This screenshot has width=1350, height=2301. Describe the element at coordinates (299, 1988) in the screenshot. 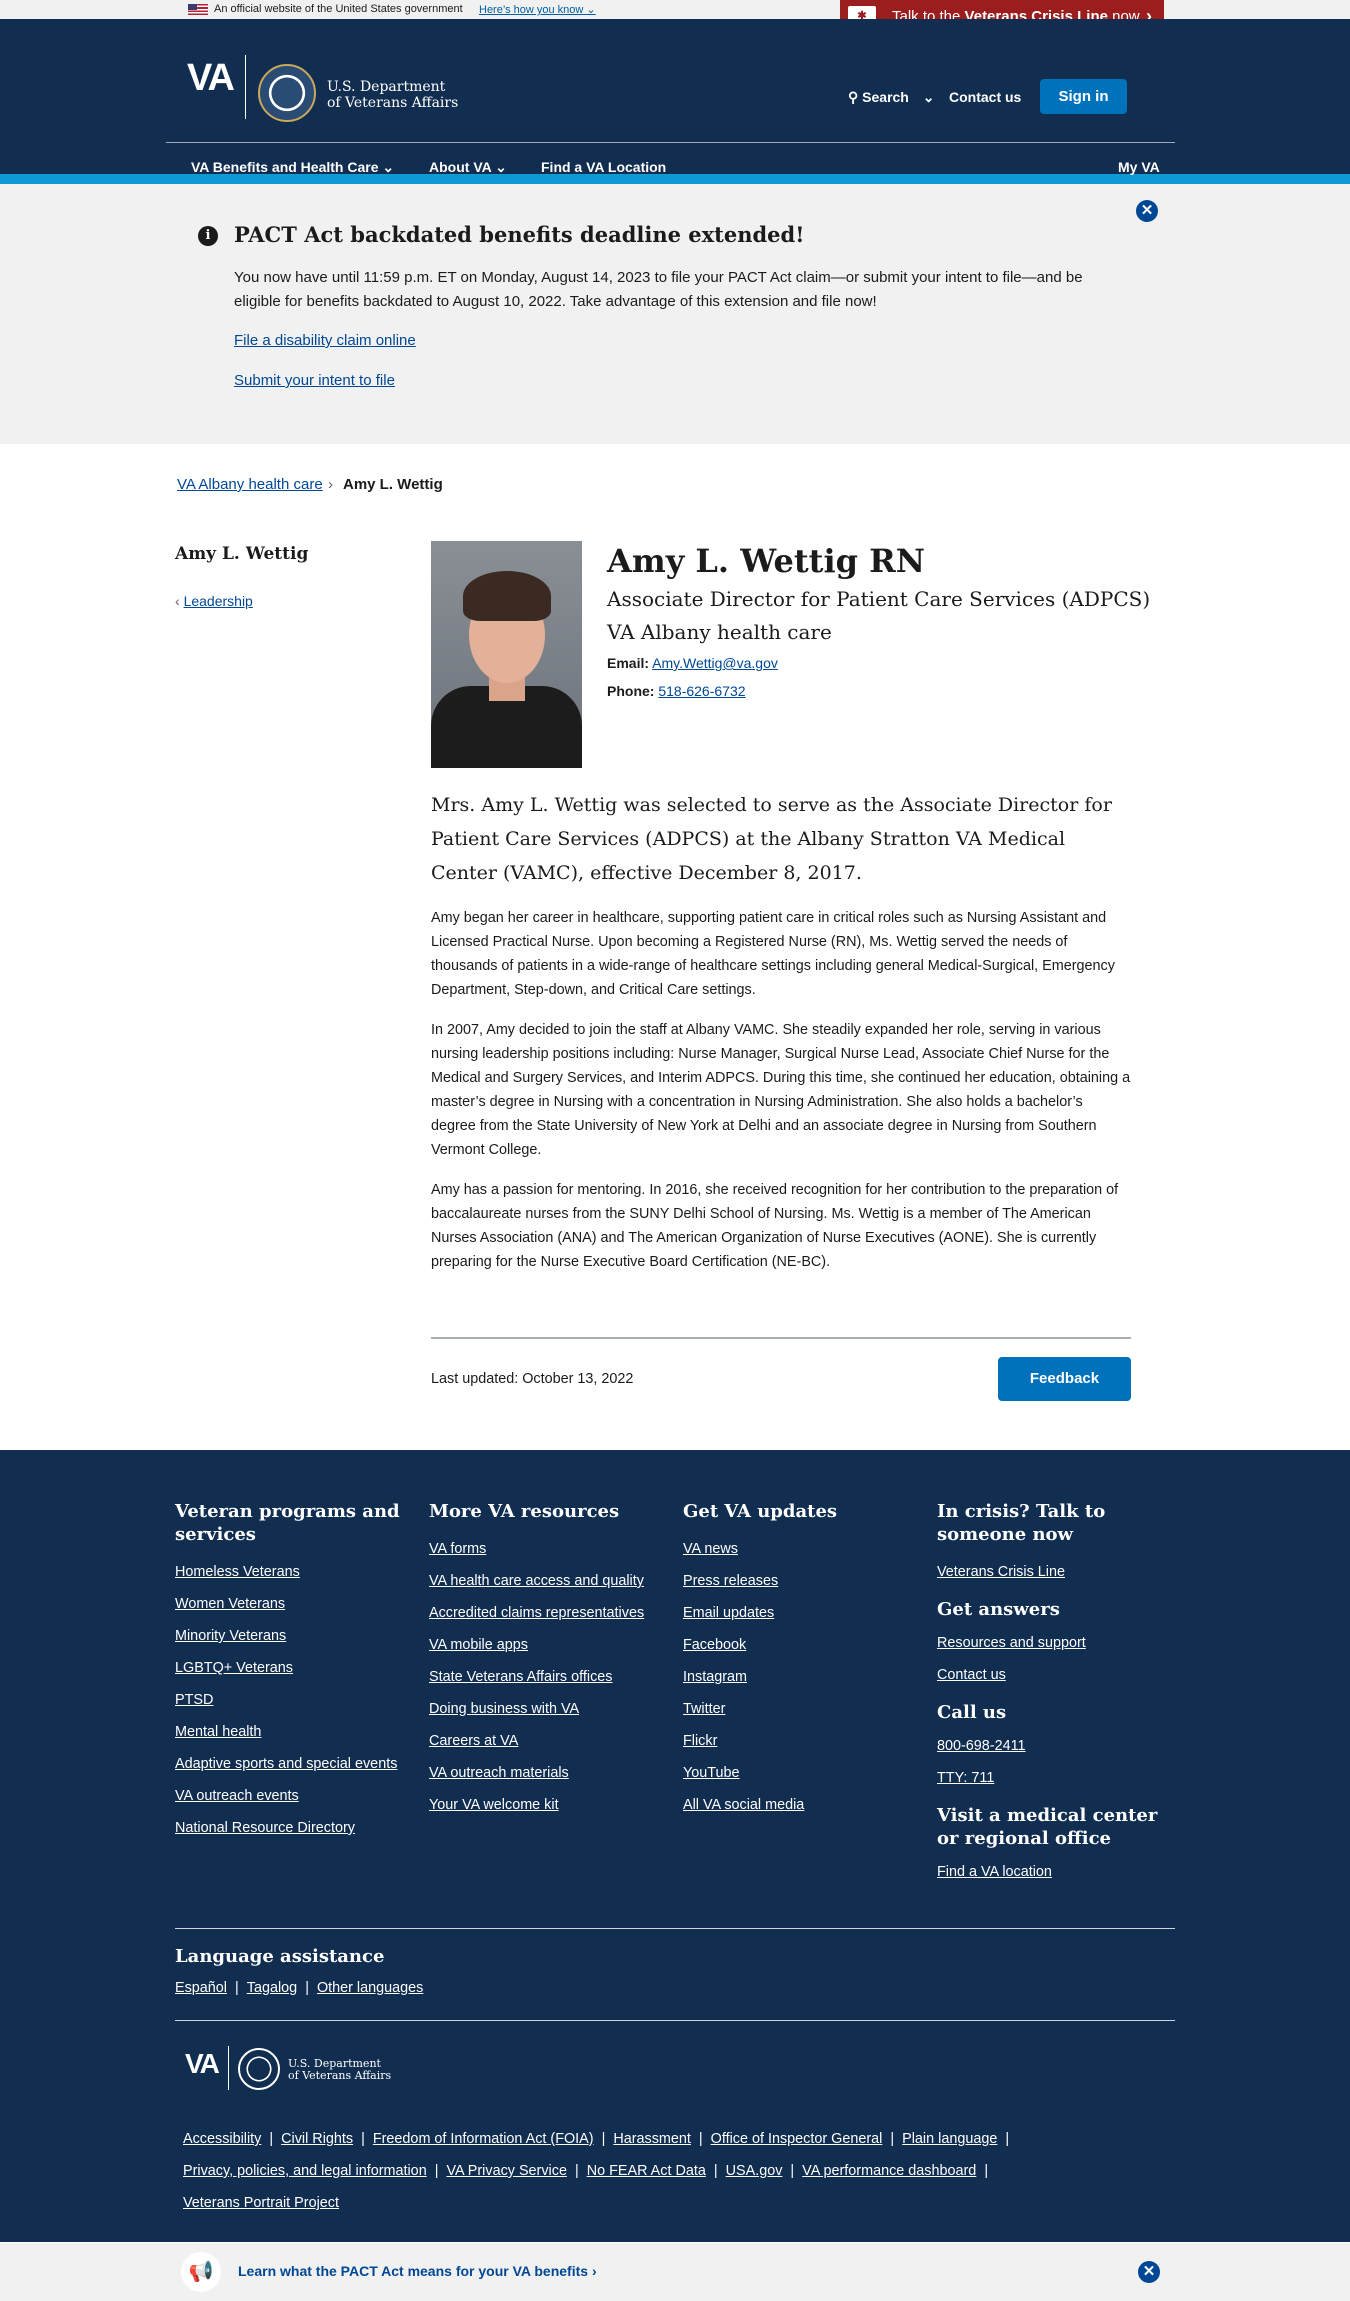

I see `language-links: Español | Tagalog | Other languages` at that location.